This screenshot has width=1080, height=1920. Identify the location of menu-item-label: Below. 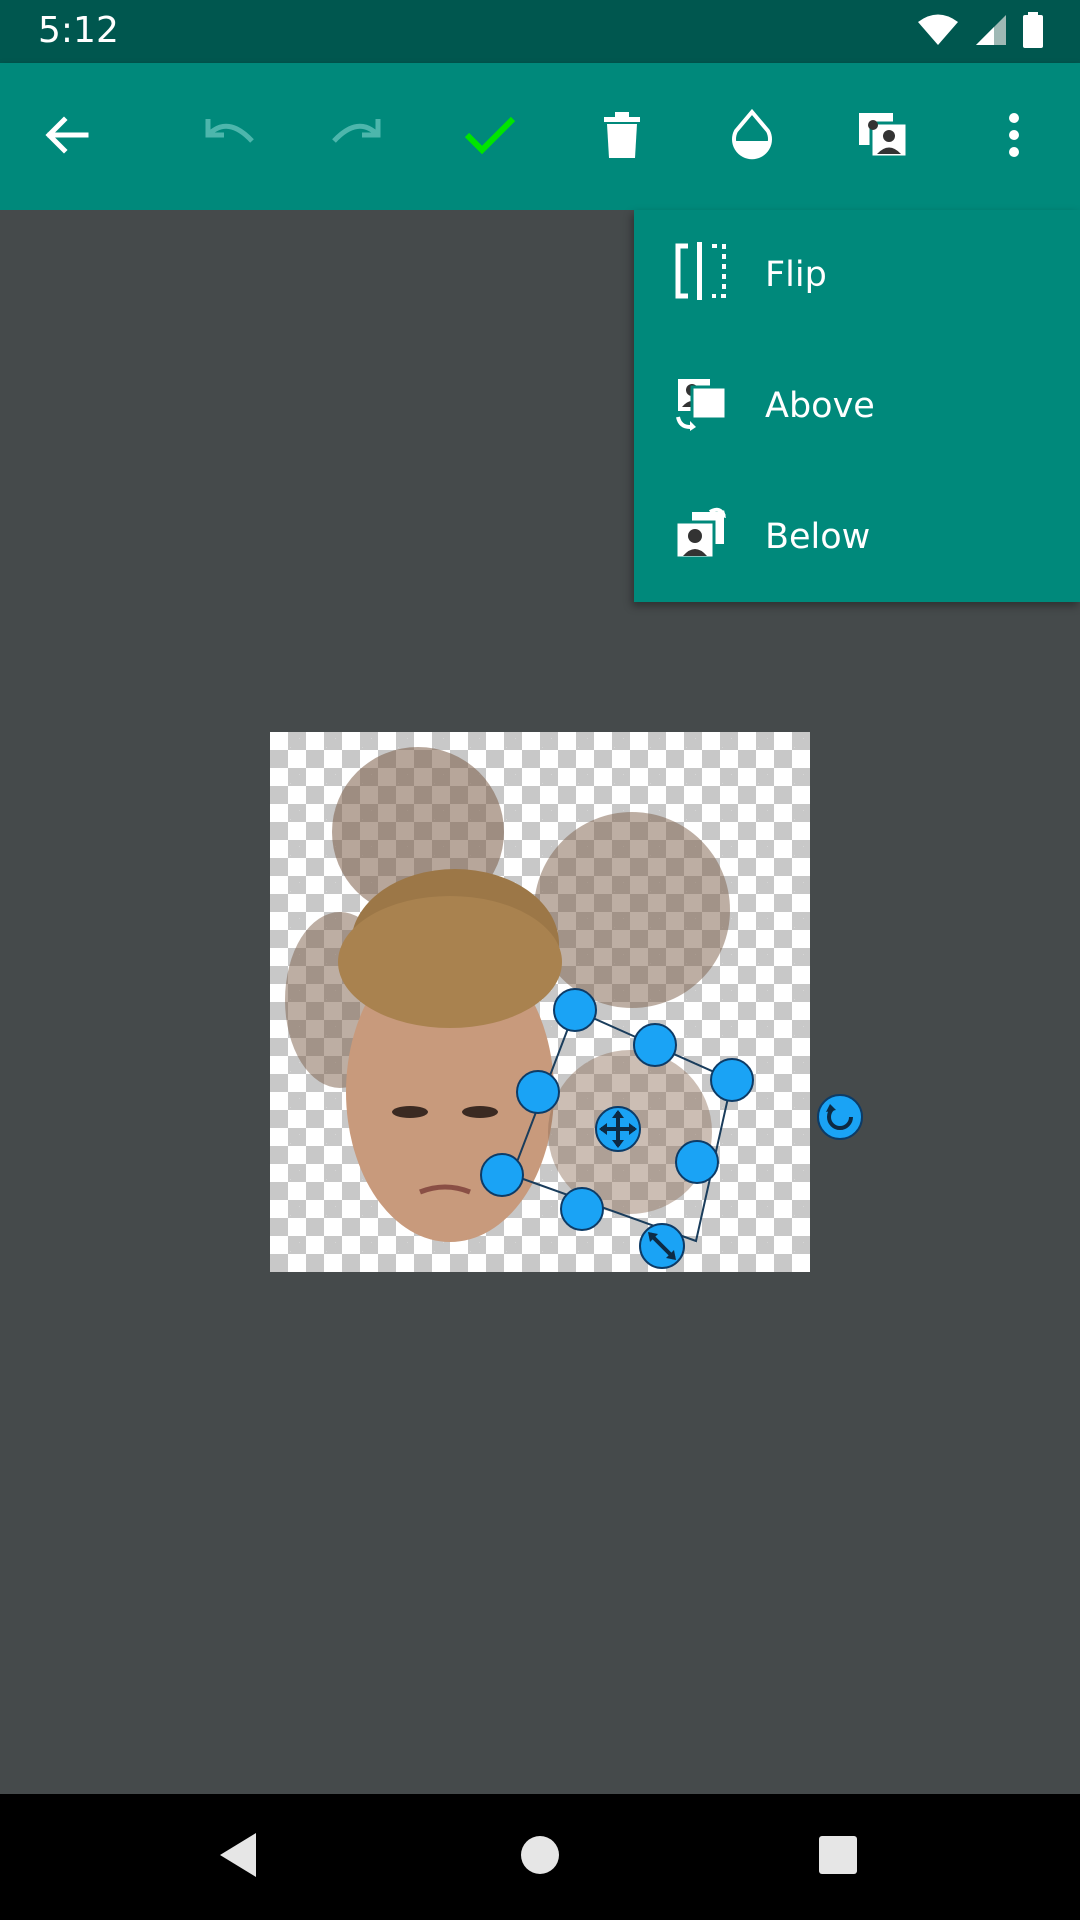
(818, 537).